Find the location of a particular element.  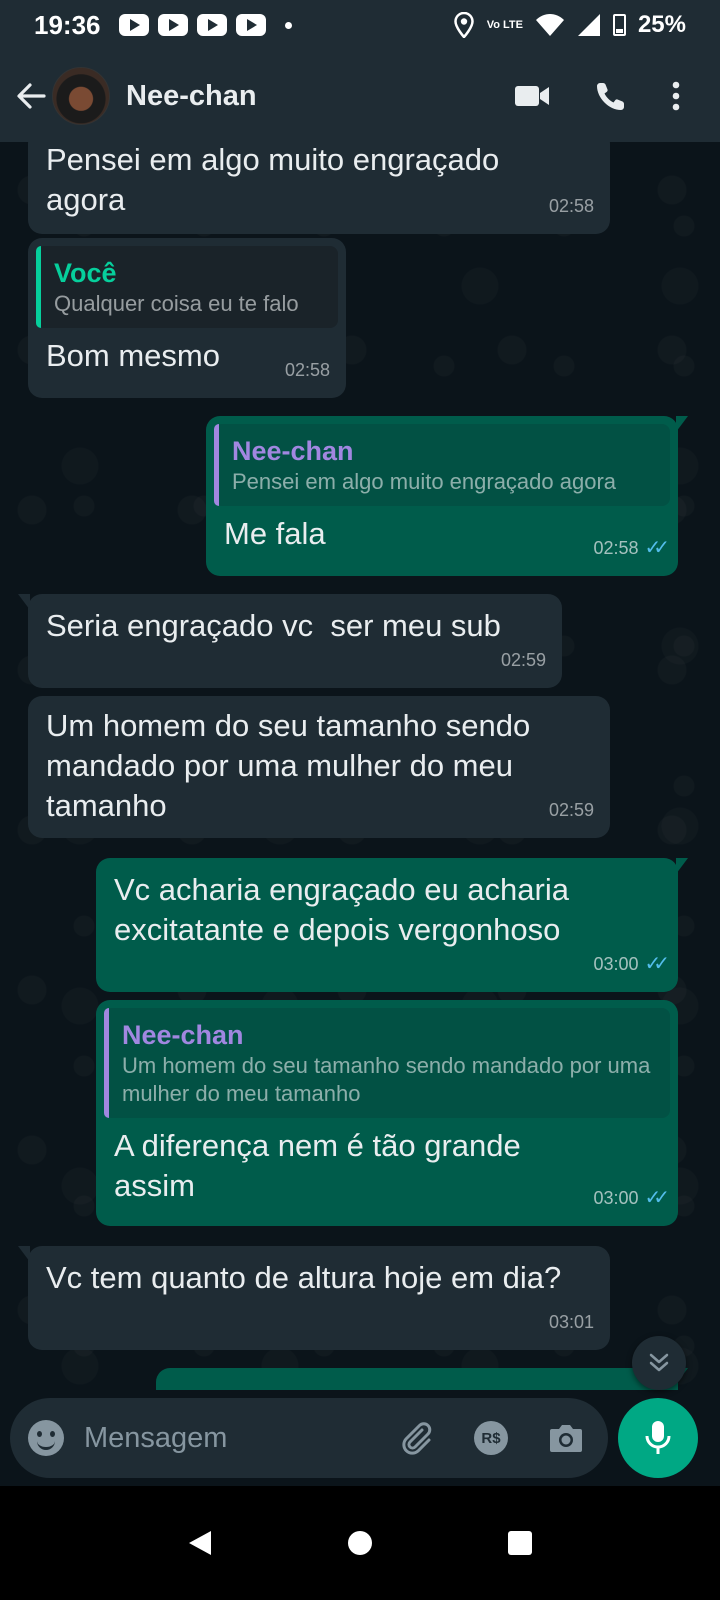

contact-avatar is located at coordinates (81, 96).